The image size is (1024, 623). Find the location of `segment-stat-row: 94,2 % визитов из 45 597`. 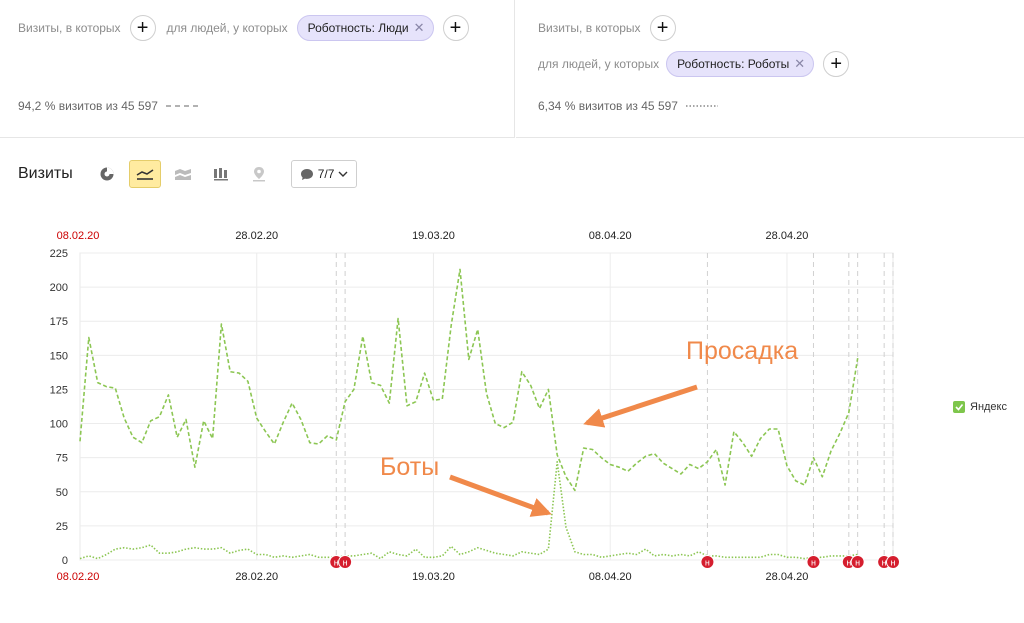

segment-stat-row: 94,2 % визитов из 45 597 is located at coordinates (108, 106).